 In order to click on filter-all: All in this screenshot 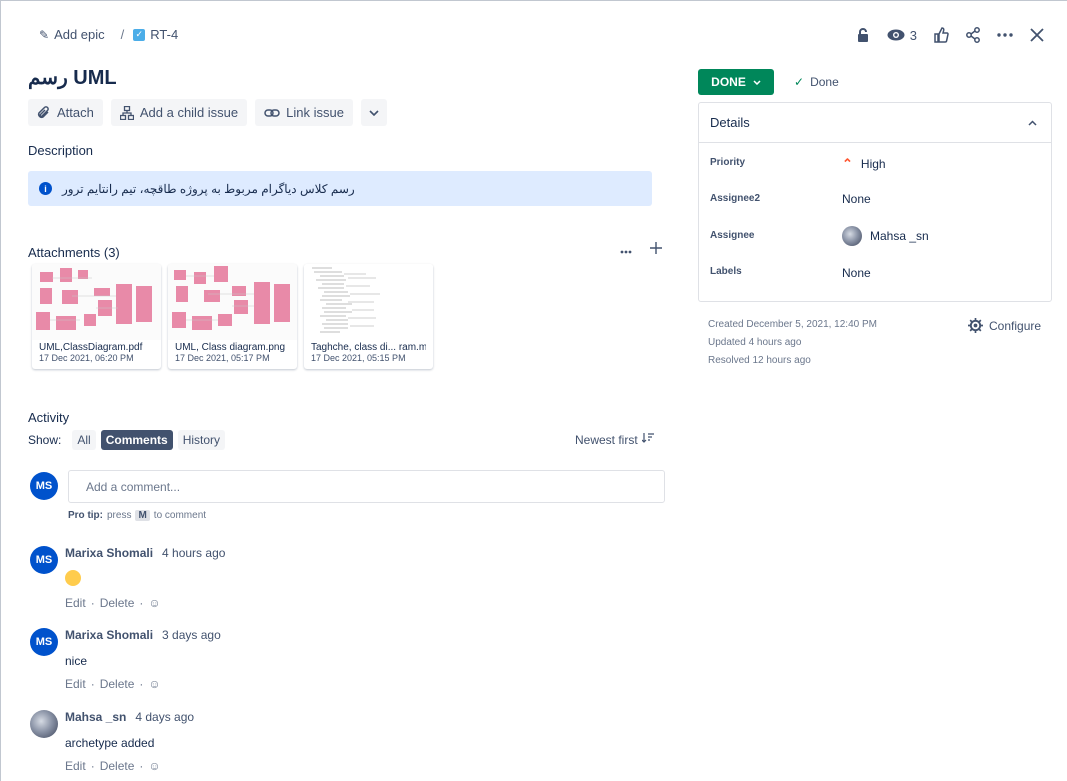, I will do `click(84, 440)`.